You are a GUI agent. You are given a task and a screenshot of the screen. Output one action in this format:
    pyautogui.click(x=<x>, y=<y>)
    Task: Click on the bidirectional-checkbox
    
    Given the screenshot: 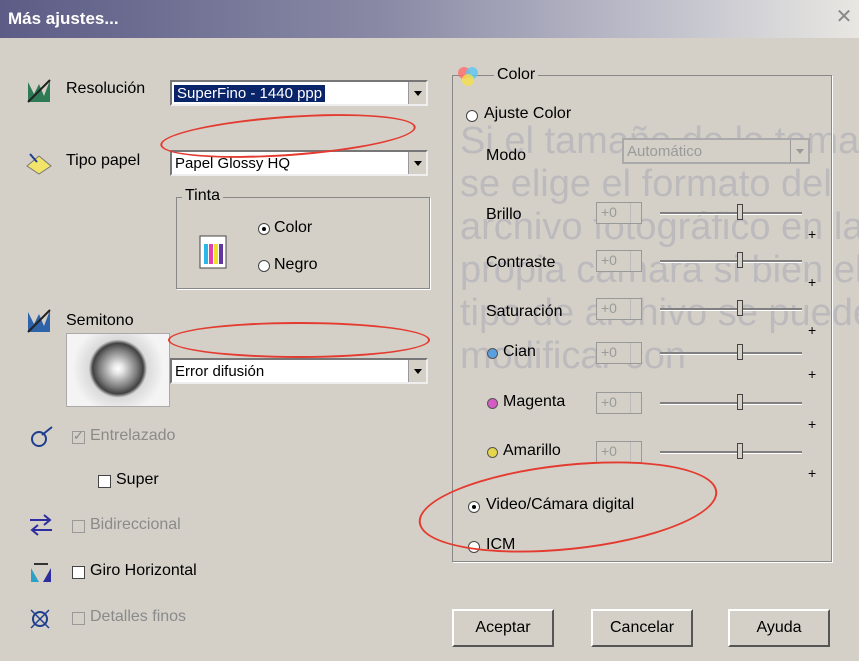 What is the action you would take?
    pyautogui.click(x=78, y=526)
    